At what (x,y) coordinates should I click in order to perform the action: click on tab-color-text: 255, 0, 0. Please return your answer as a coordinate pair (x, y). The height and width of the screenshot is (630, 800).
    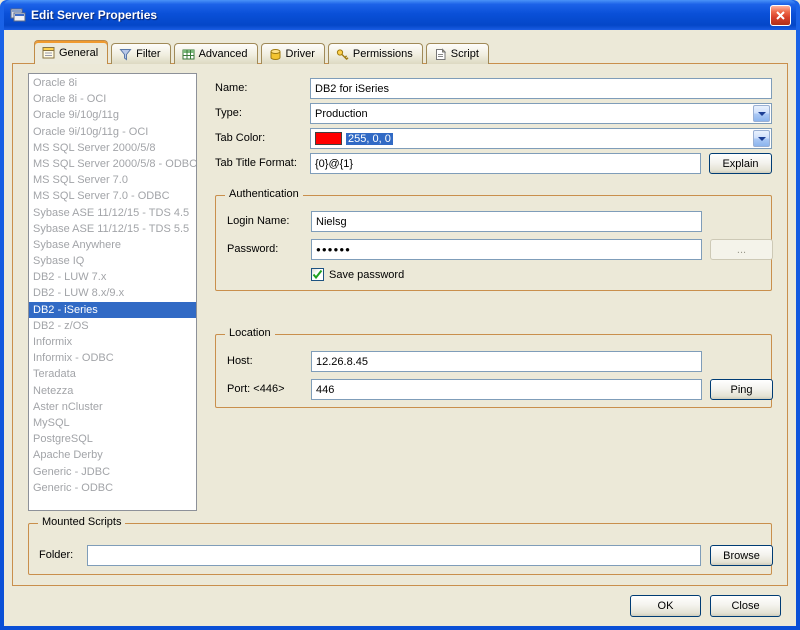
    Looking at the image, I should click on (369, 138).